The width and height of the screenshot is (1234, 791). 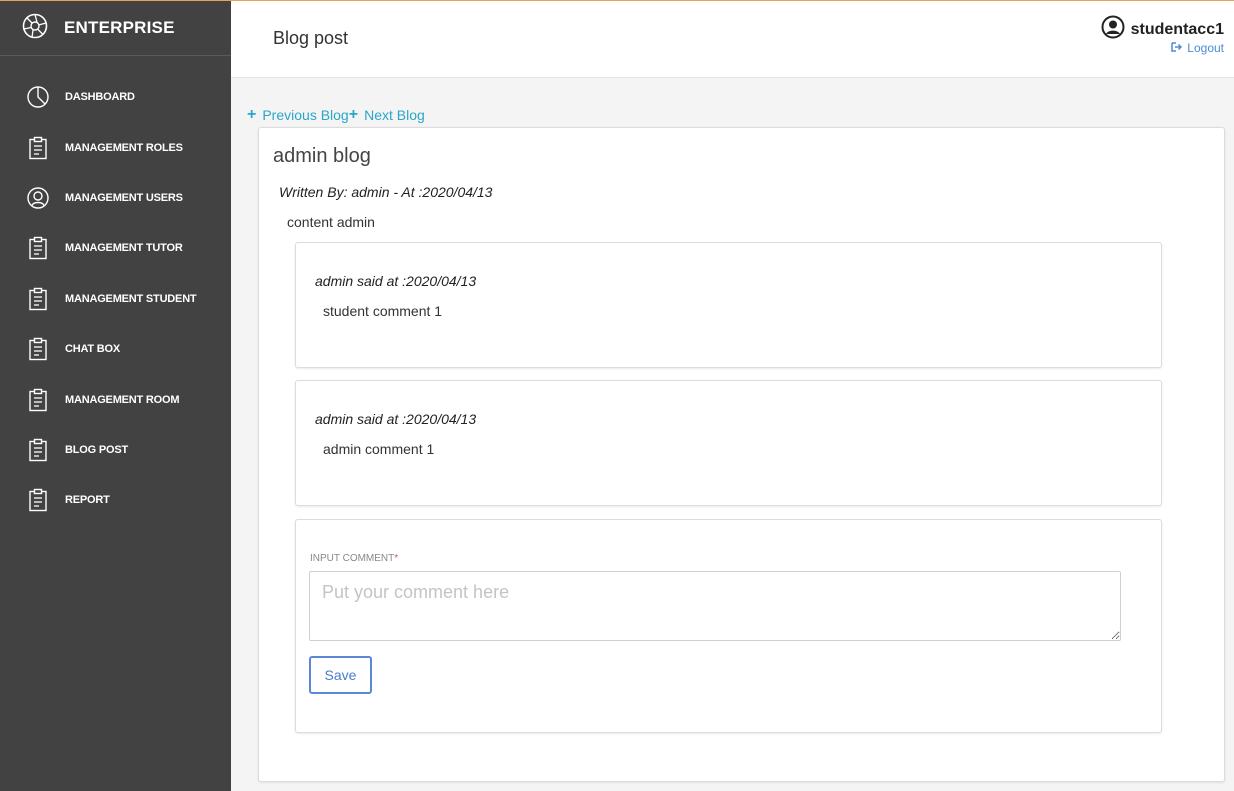 What do you see at coordinates (1179, 48) in the screenshot?
I see `sign-out-icon` at bounding box center [1179, 48].